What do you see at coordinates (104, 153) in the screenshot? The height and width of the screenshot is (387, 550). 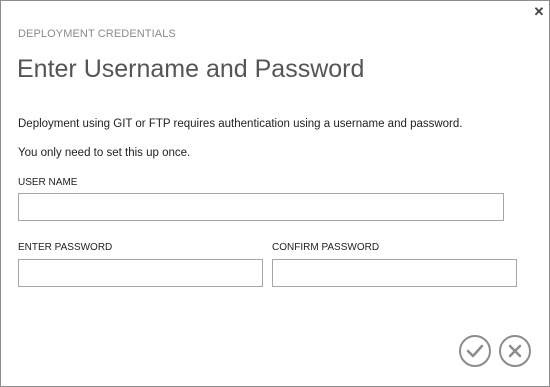 I see `note-text: You only need to set this up once.` at bounding box center [104, 153].